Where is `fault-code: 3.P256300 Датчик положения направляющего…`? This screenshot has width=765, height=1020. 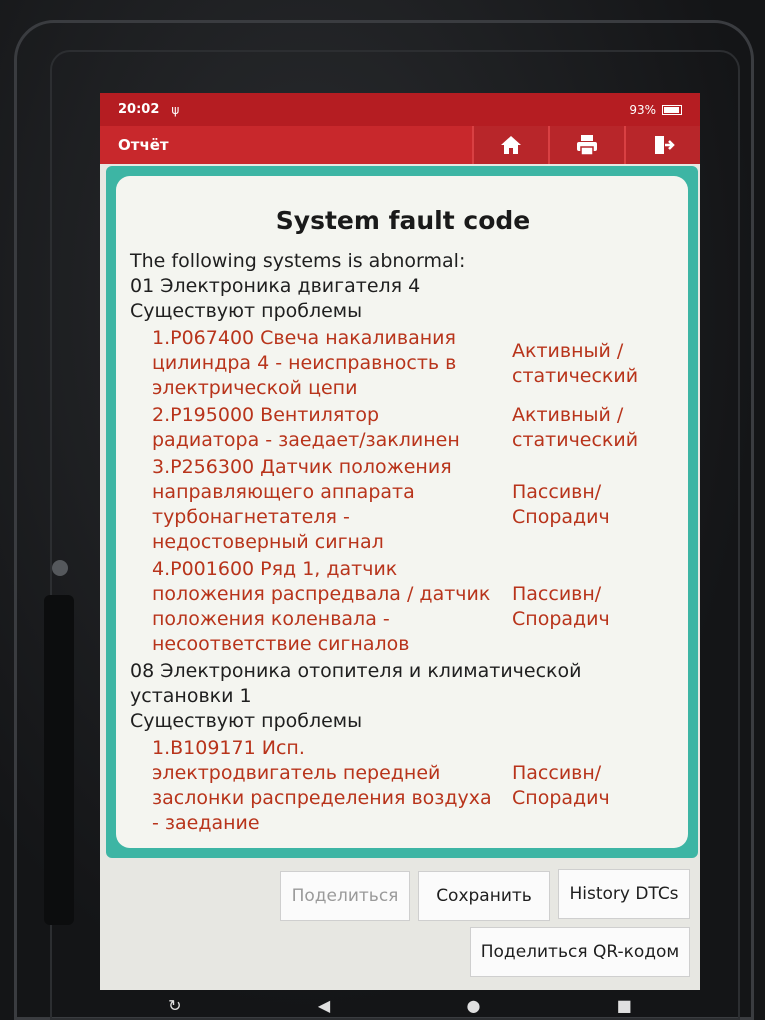
fault-code: 3.P256300 Датчик положения направляющего… is located at coordinates (302, 504).